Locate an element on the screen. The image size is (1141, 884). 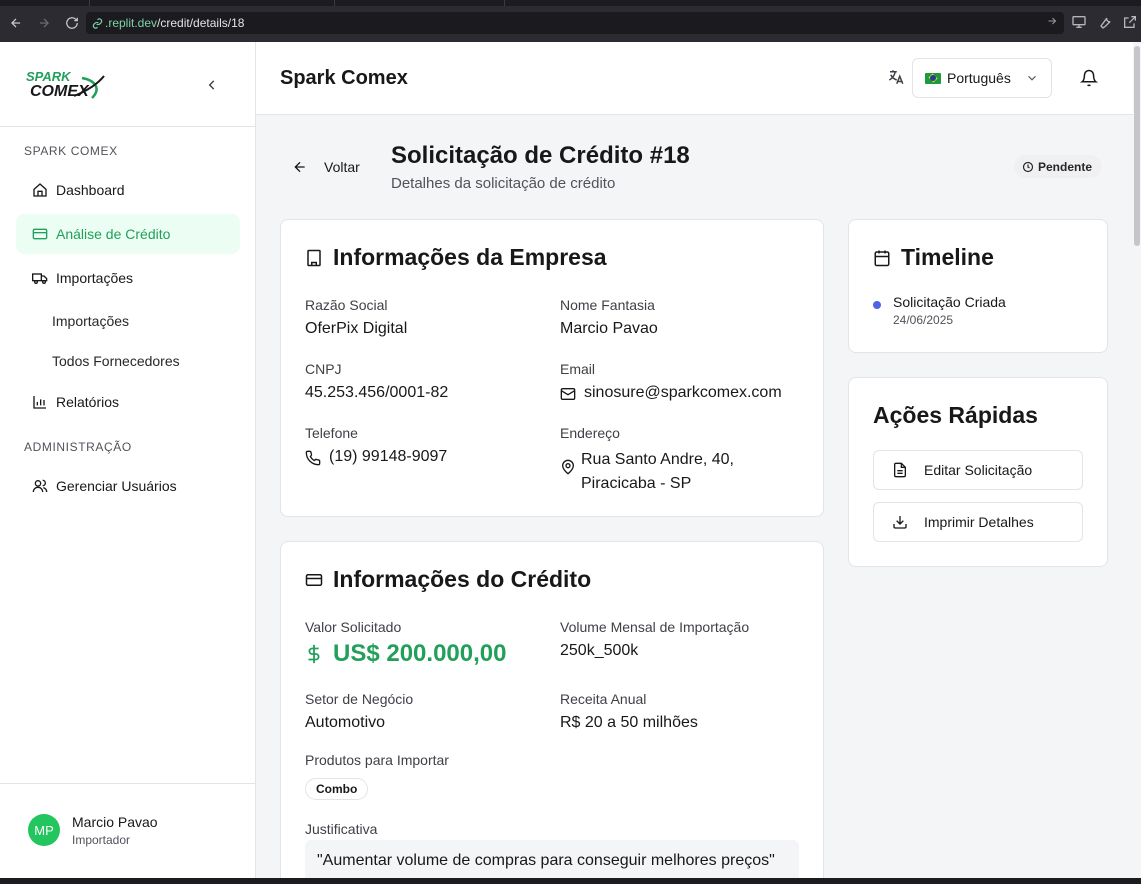
reload-icon is located at coordinates (72, 23).